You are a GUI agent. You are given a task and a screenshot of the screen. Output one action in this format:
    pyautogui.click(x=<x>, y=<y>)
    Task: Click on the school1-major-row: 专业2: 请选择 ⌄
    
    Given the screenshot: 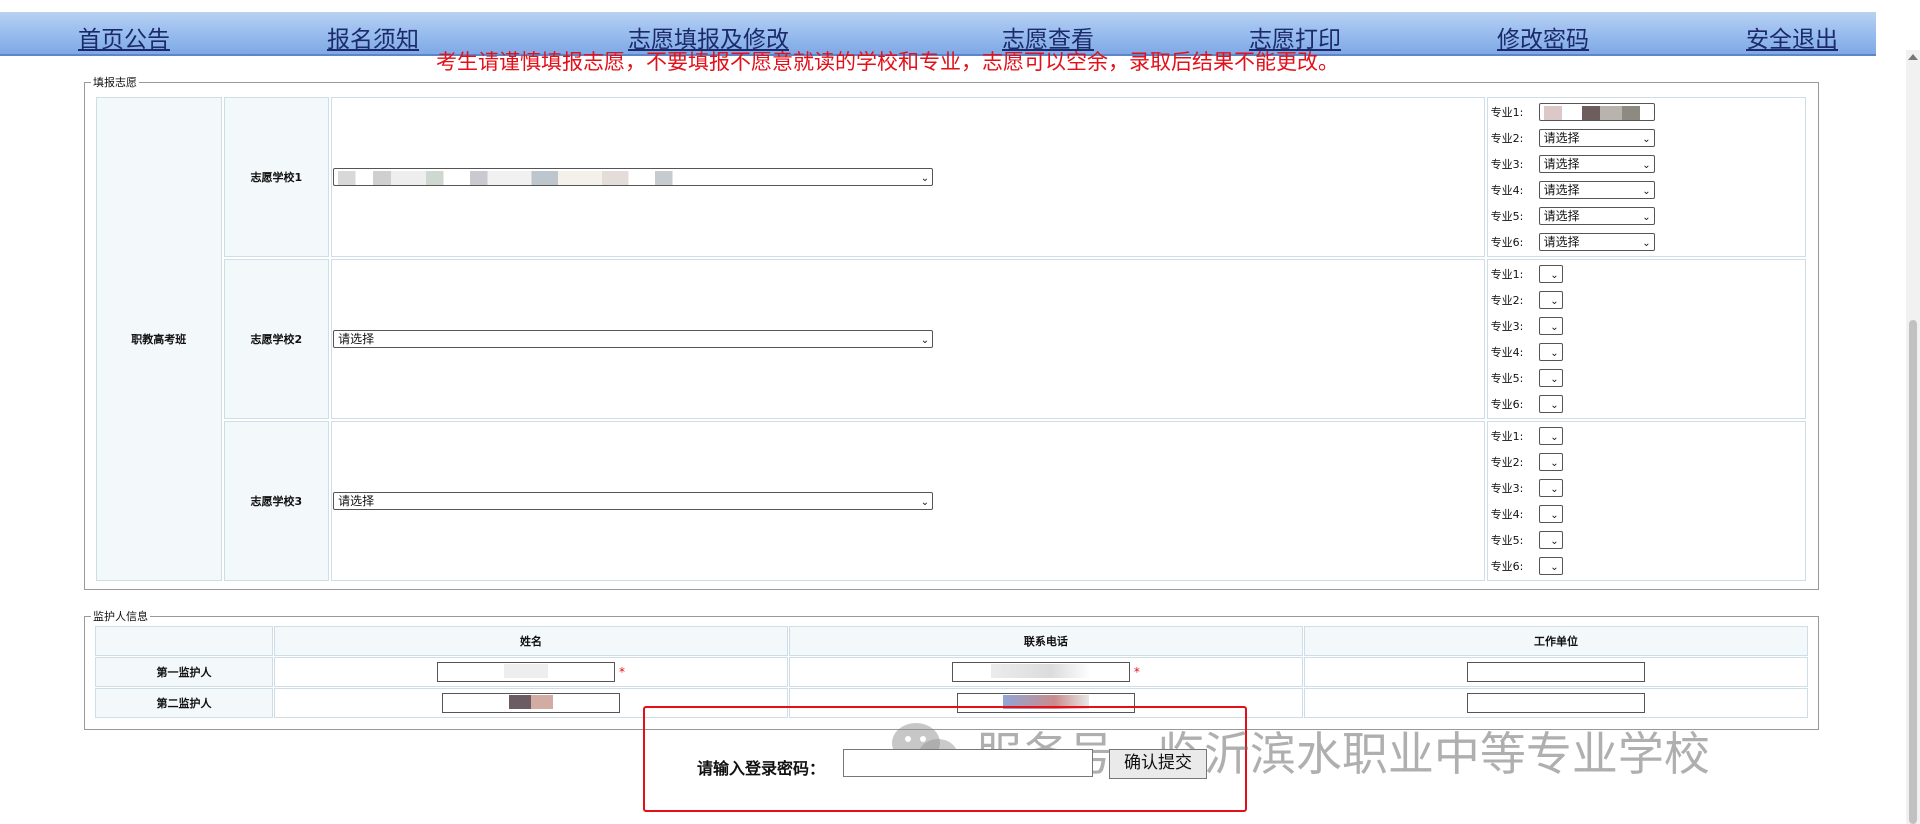 What is the action you would take?
    pyautogui.click(x=1647, y=138)
    